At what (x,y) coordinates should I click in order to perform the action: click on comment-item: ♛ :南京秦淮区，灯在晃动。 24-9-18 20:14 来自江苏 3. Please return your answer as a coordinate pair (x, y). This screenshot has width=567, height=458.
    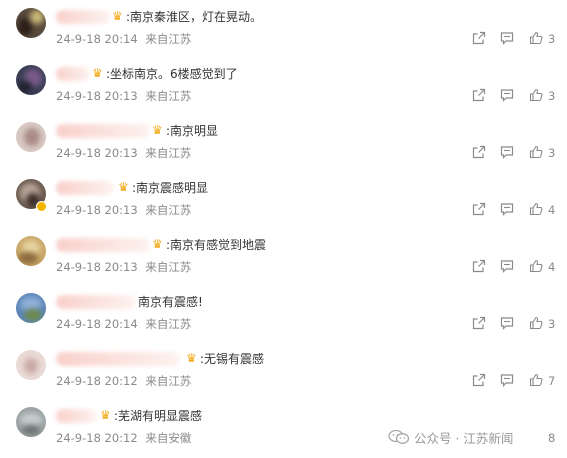
    Looking at the image, I should click on (283, 28).